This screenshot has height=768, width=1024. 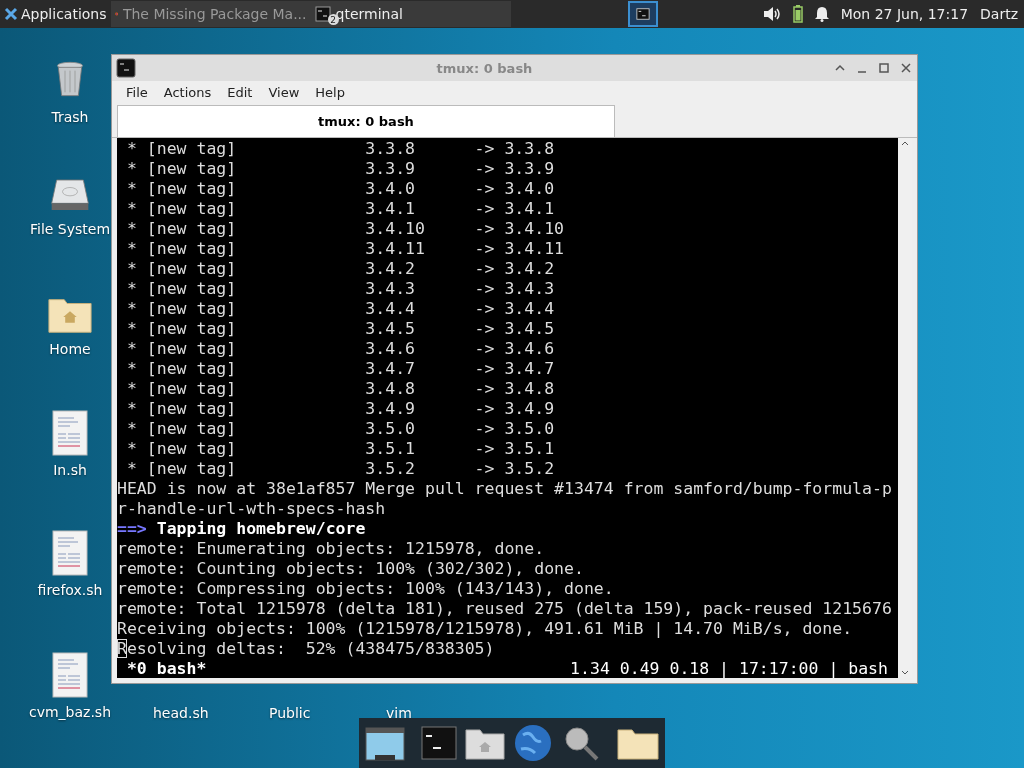 What do you see at coordinates (70, 712) in the screenshot?
I see `desktop-icon-label: cvm_baz.sh` at bounding box center [70, 712].